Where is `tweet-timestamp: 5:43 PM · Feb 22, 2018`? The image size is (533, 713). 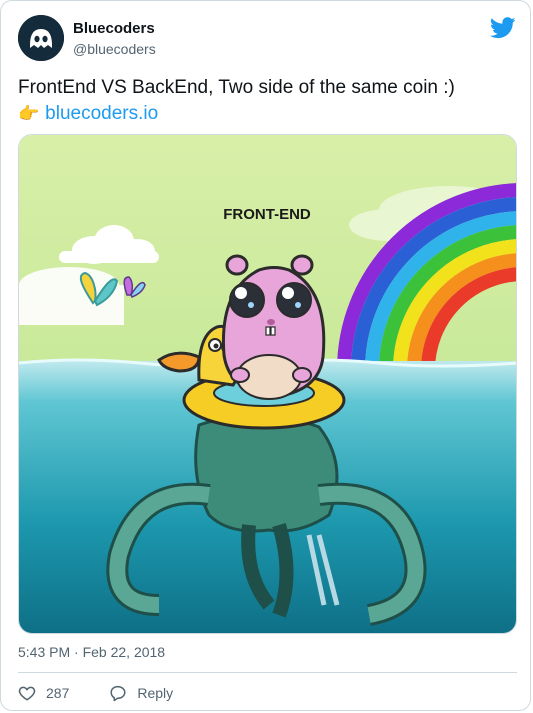
tweet-timestamp: 5:43 PM · Feb 22, 2018 is located at coordinates (91, 652).